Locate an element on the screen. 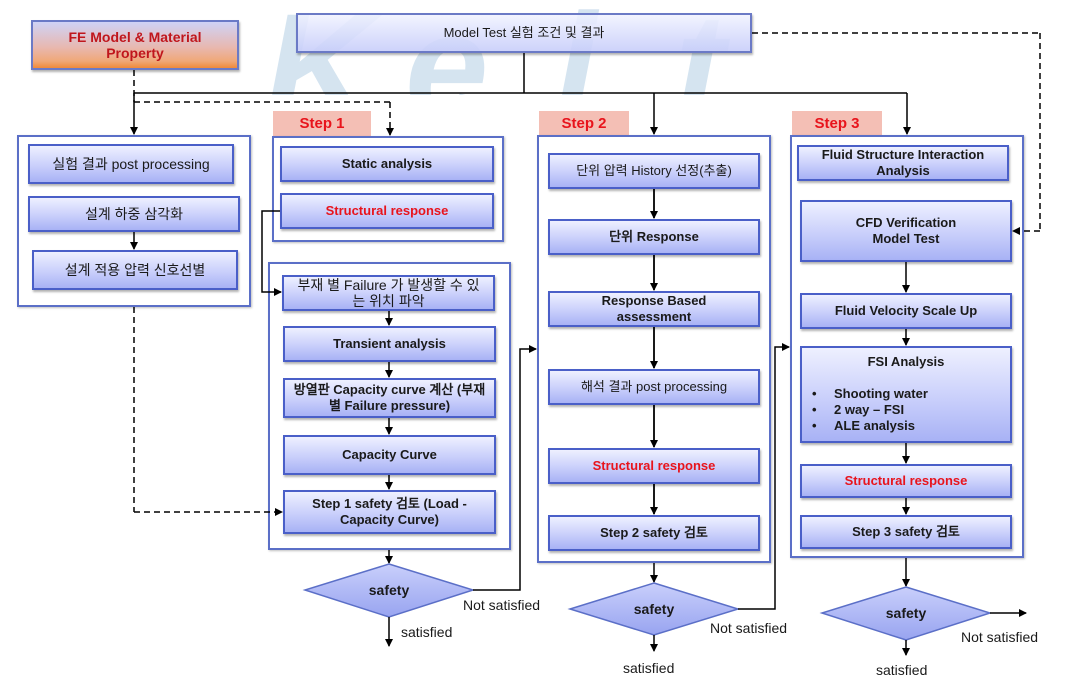 The height and width of the screenshot is (689, 1074). fsi-bullet-label: ALE analysis is located at coordinates (874, 425).